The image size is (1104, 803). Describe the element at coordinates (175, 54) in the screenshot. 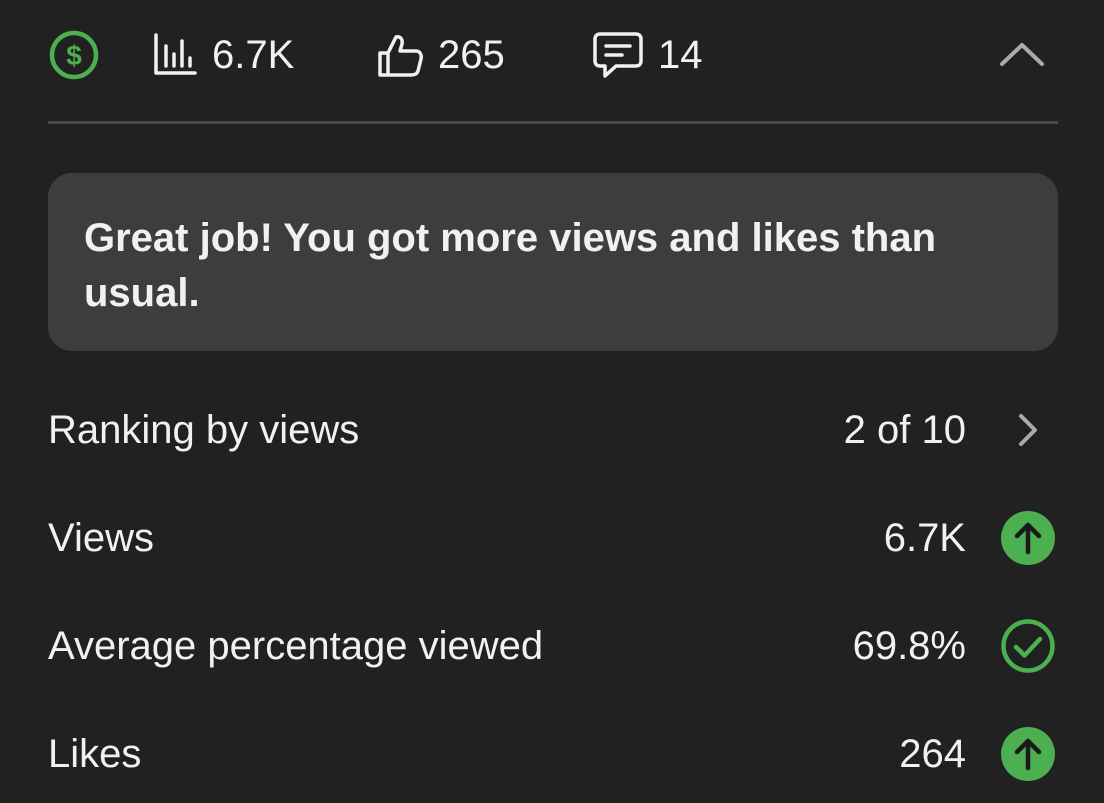

I see `bar-chart-icon` at that location.